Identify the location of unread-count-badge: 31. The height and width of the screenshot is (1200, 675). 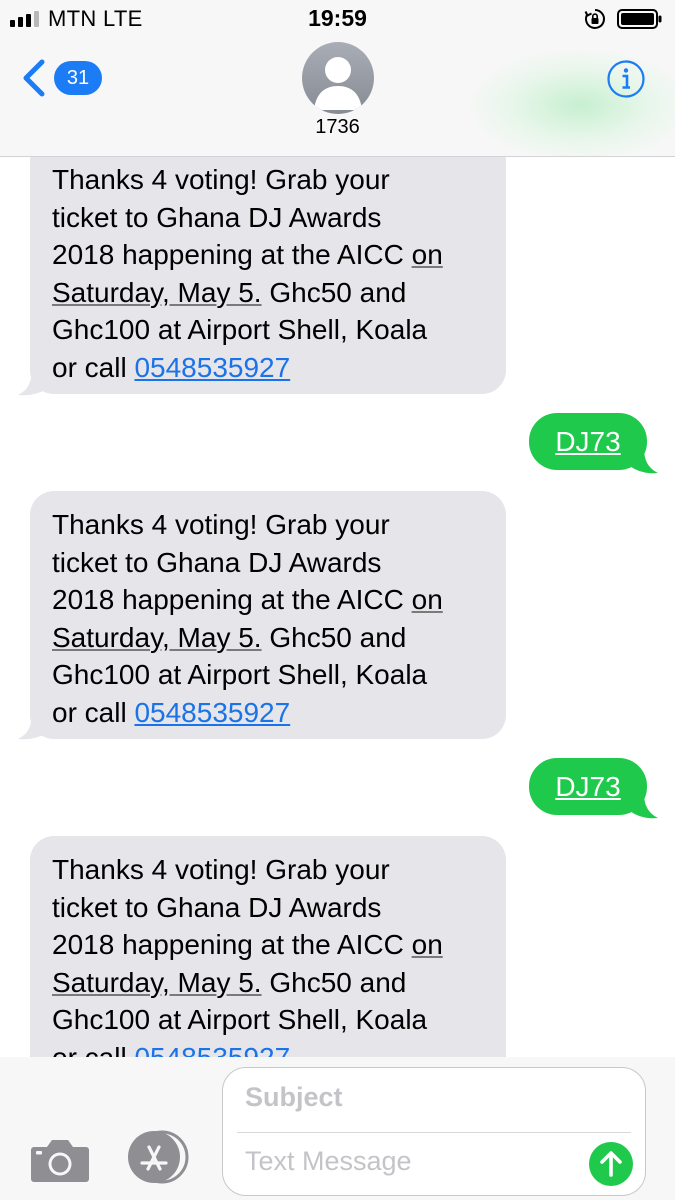
(78, 78).